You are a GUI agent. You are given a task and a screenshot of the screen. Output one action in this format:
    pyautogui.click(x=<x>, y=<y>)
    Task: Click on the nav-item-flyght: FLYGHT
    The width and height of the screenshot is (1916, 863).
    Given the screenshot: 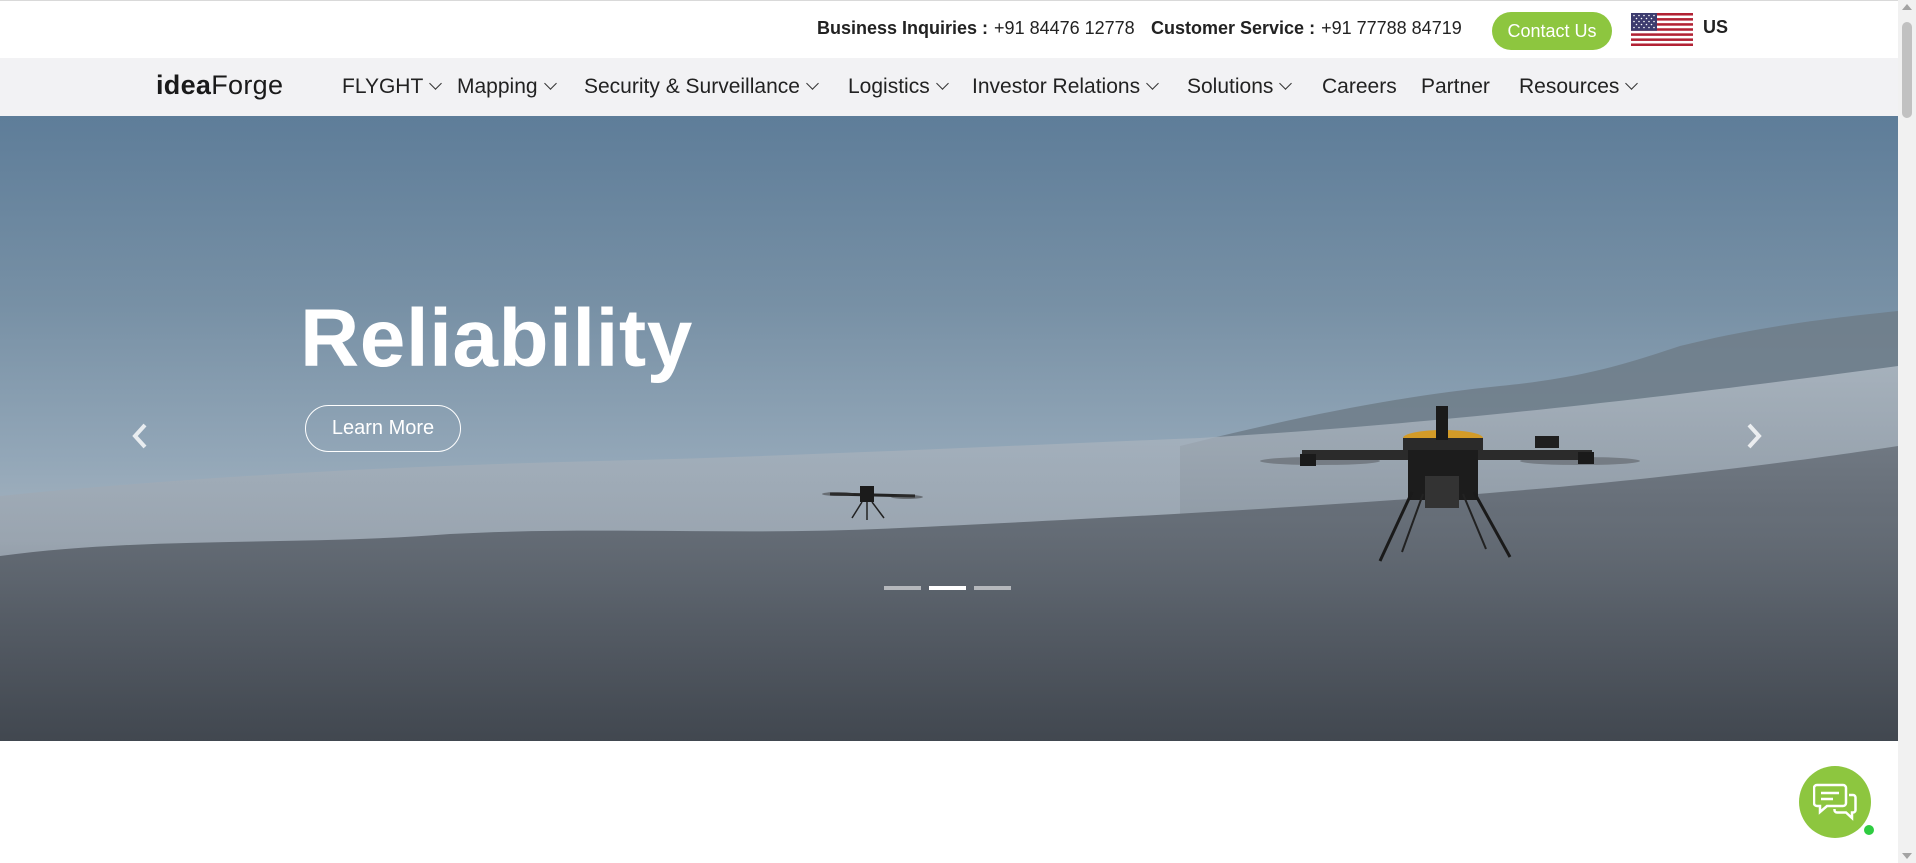 What is the action you would take?
    pyautogui.click(x=392, y=87)
    